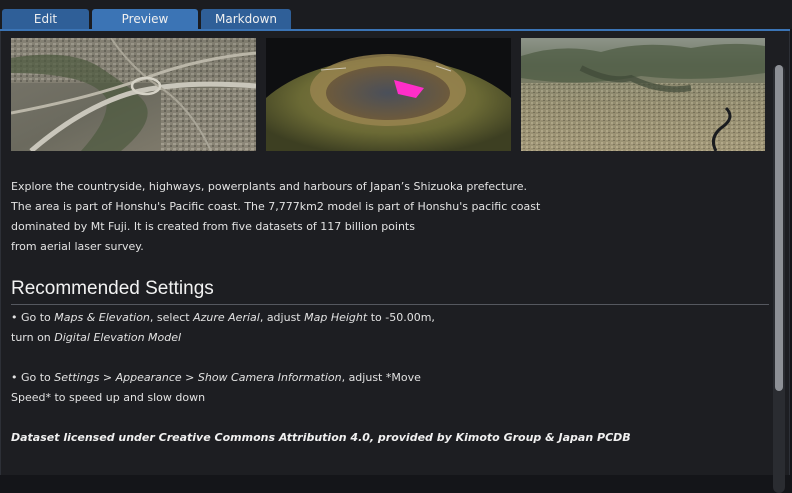  I want to click on tab-markdown-help: Markdown Help, so click(246, 27).